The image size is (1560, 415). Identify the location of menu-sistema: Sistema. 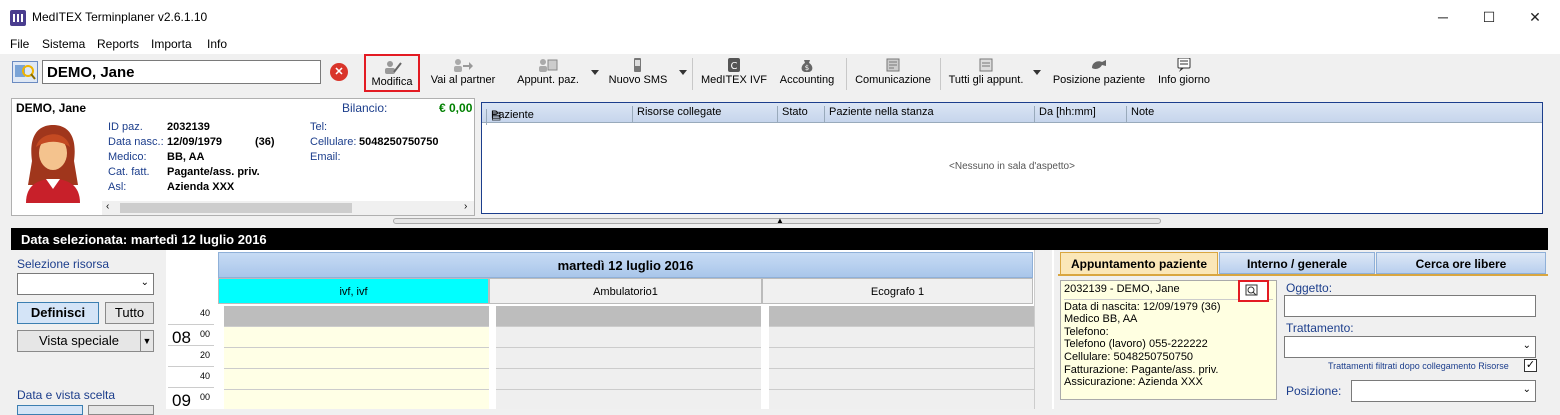
(63, 44).